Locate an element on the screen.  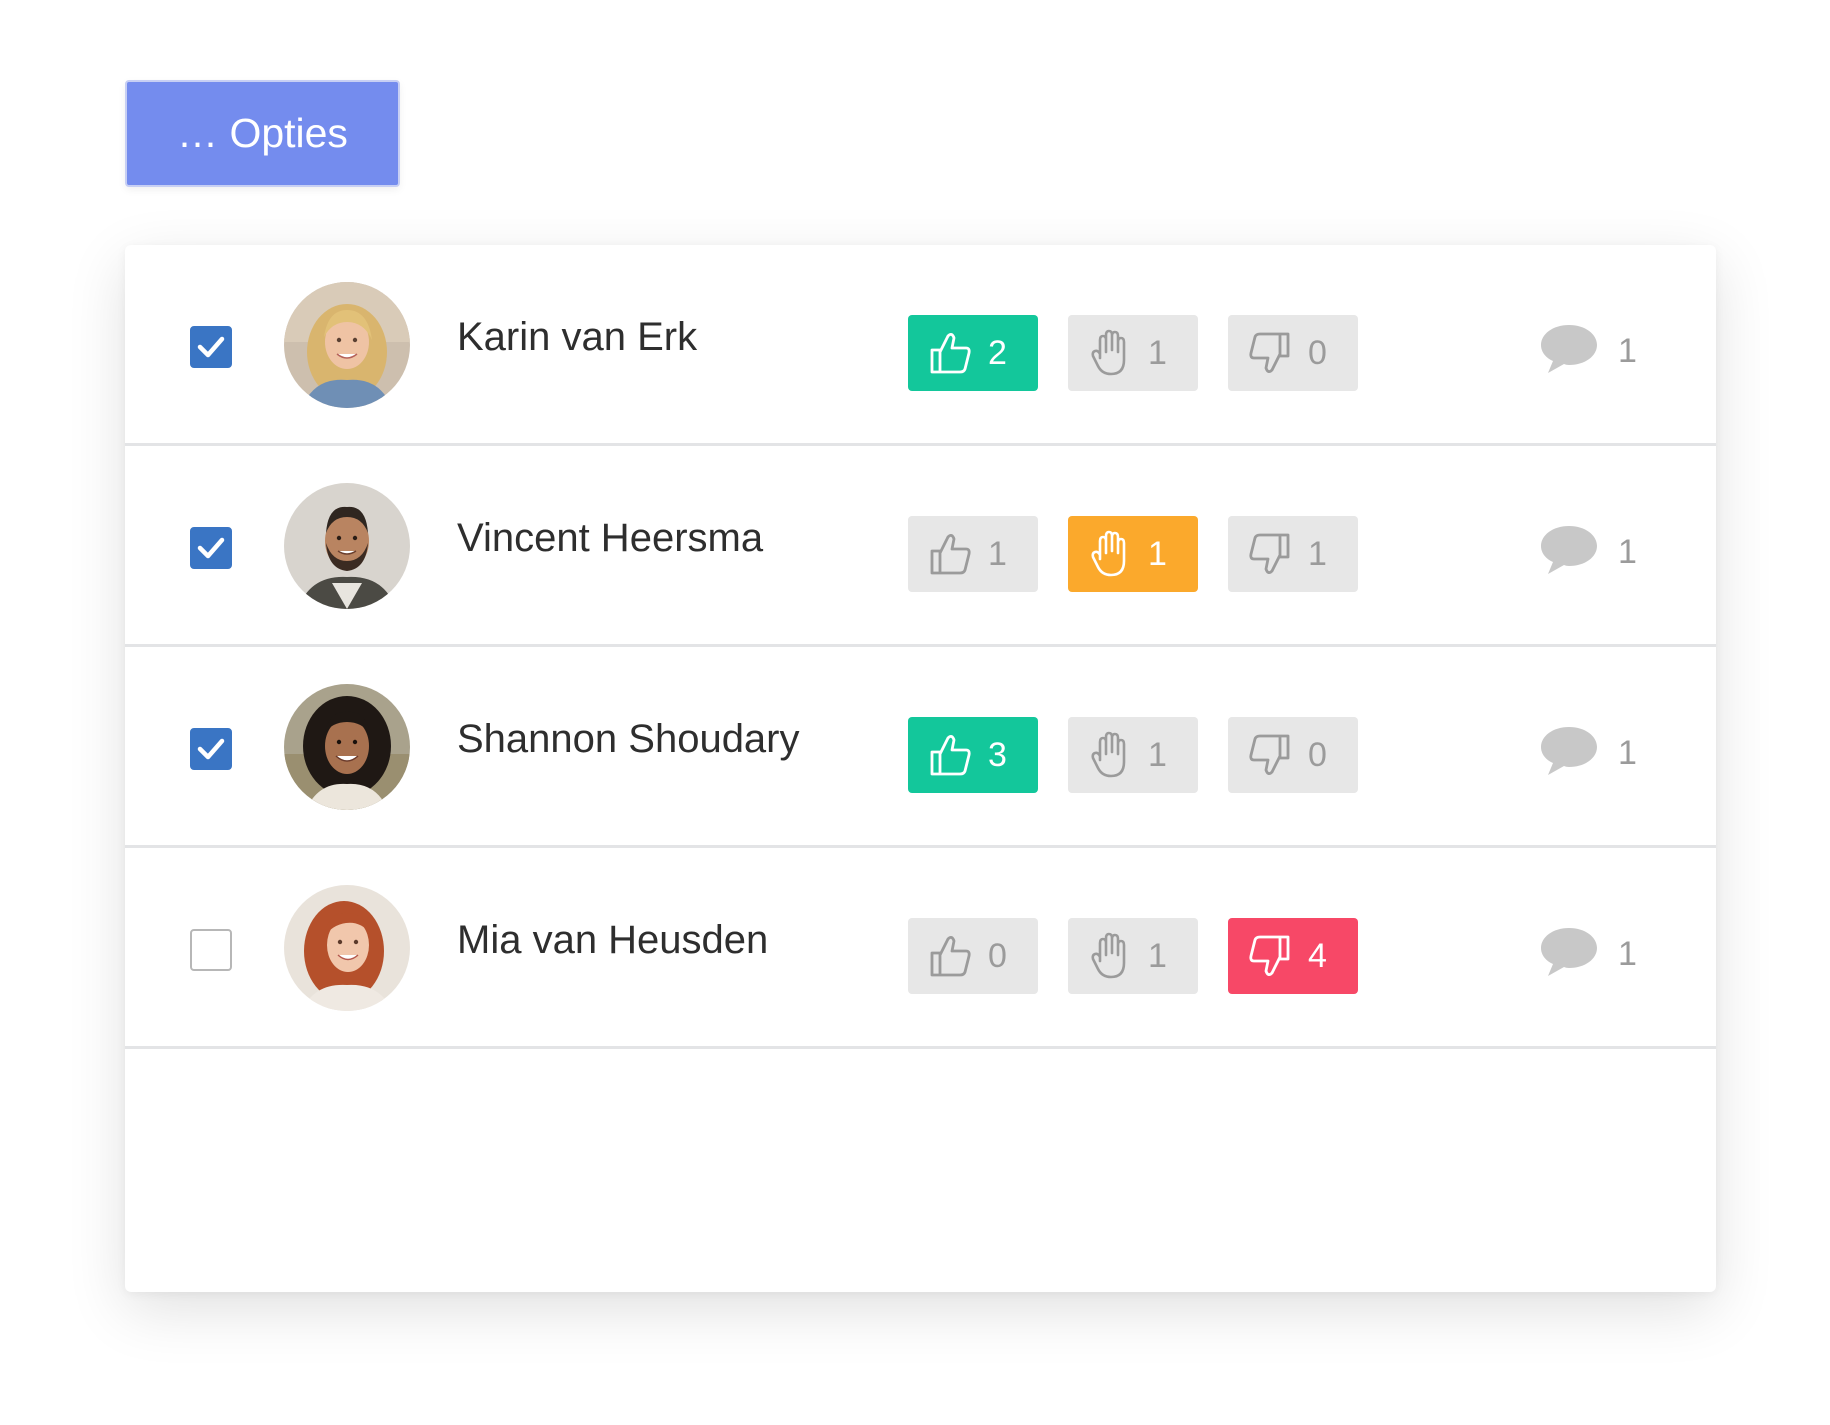
vote-up-count: 1 is located at coordinates (997, 554).